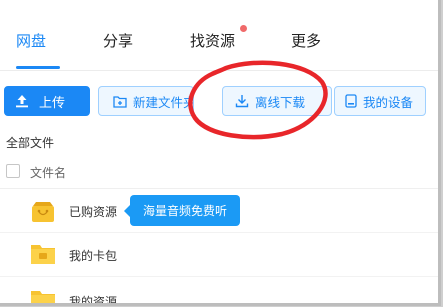  I want to click on my-devices-label: 我的设备, so click(388, 102).